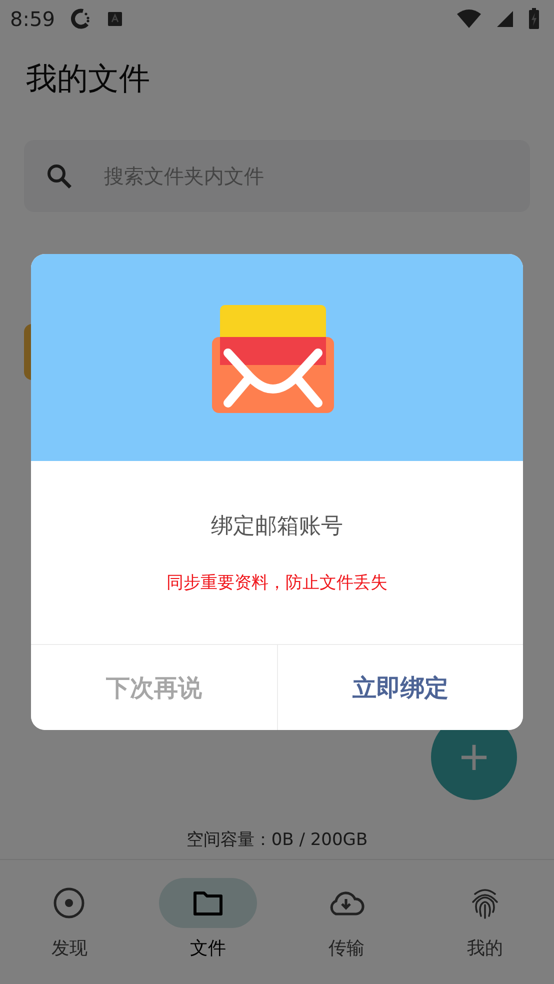 The width and height of the screenshot is (554, 984). I want to click on nav-tab: 传输, so click(346, 922).